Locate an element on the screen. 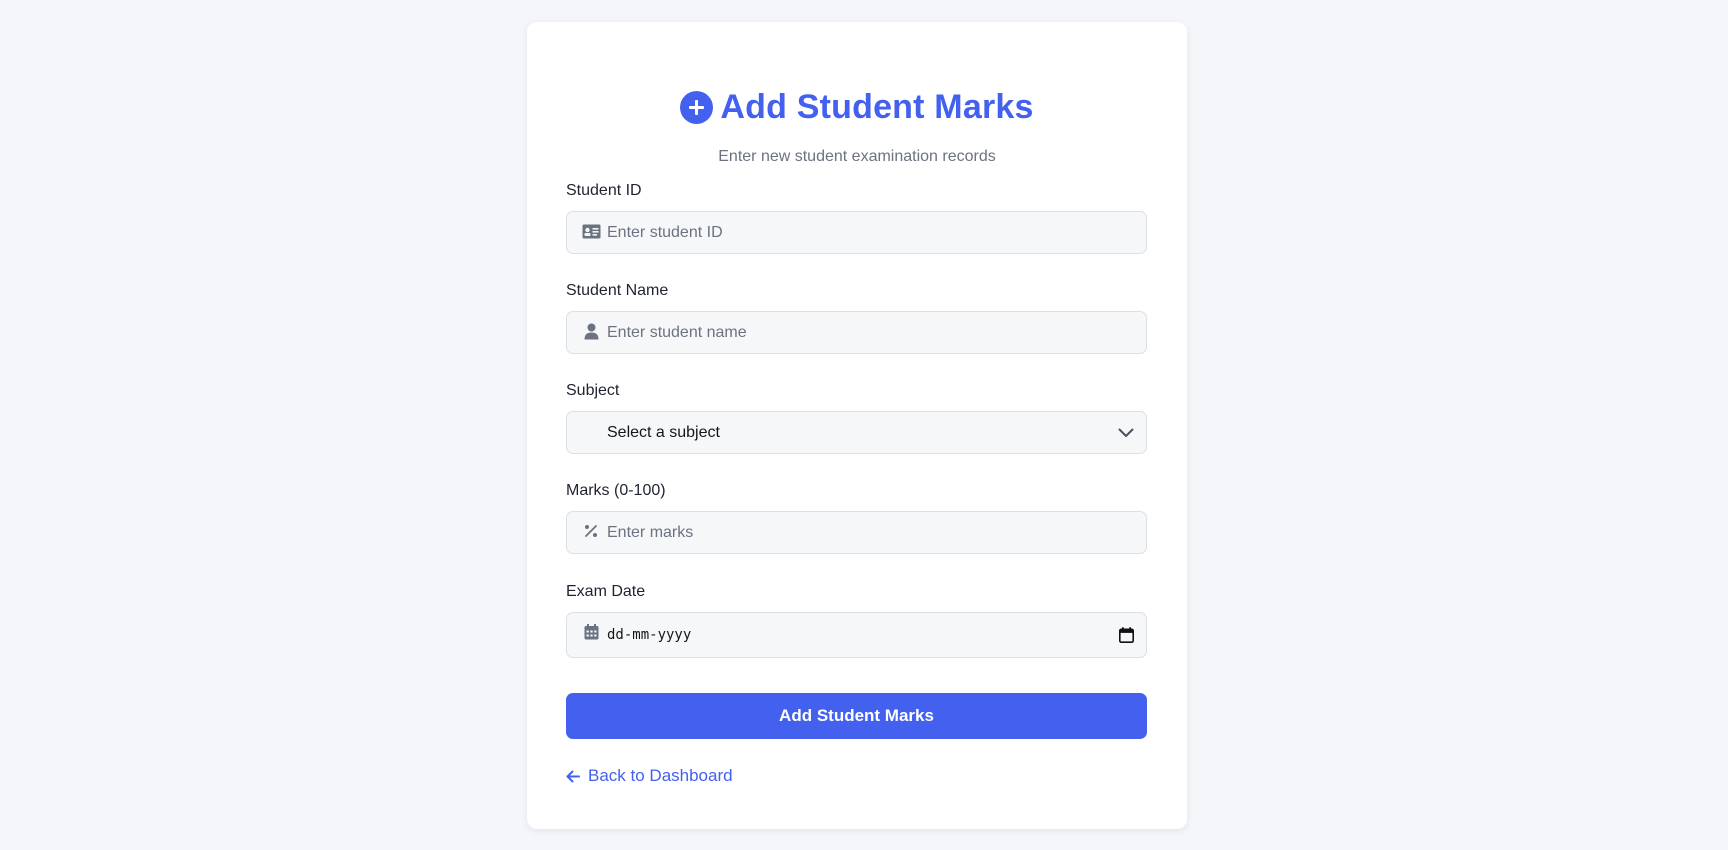  student-id-placeholder: Enter student ID is located at coordinates (665, 232).